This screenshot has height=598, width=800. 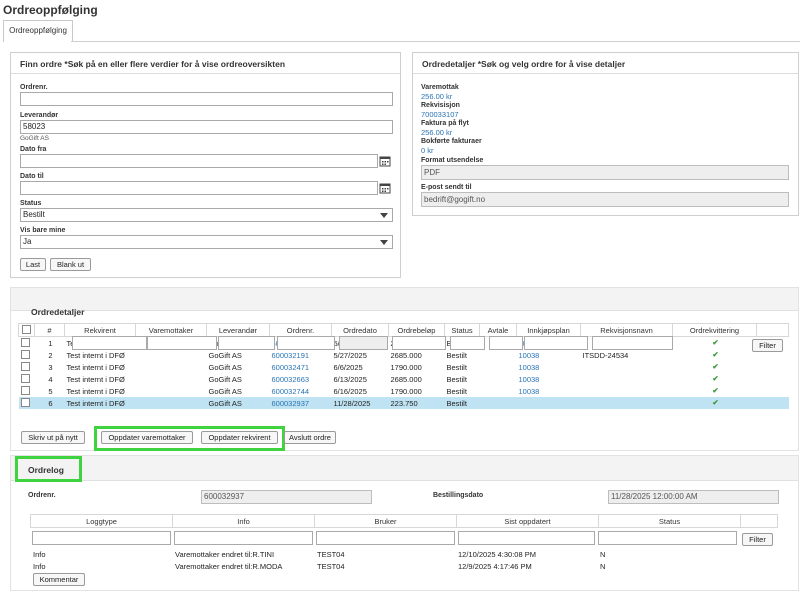 What do you see at coordinates (427, 150) in the screenshot?
I see `bokforte-value: 0 kr` at bounding box center [427, 150].